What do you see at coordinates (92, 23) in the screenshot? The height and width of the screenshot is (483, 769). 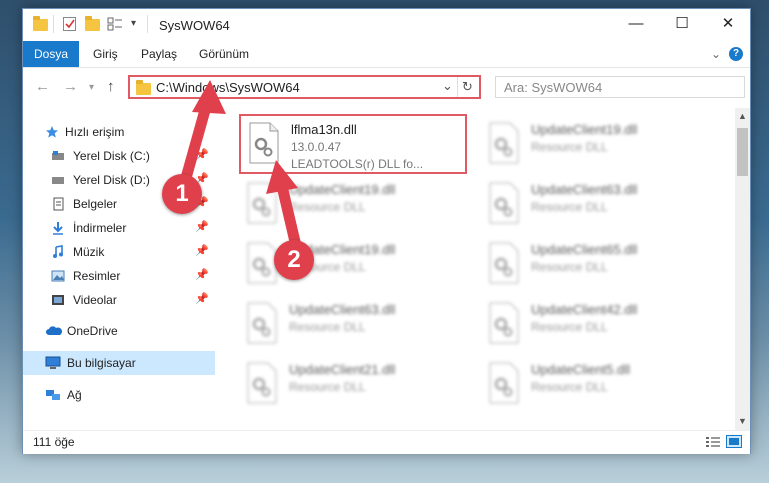 I see `new-folder-icon` at bounding box center [92, 23].